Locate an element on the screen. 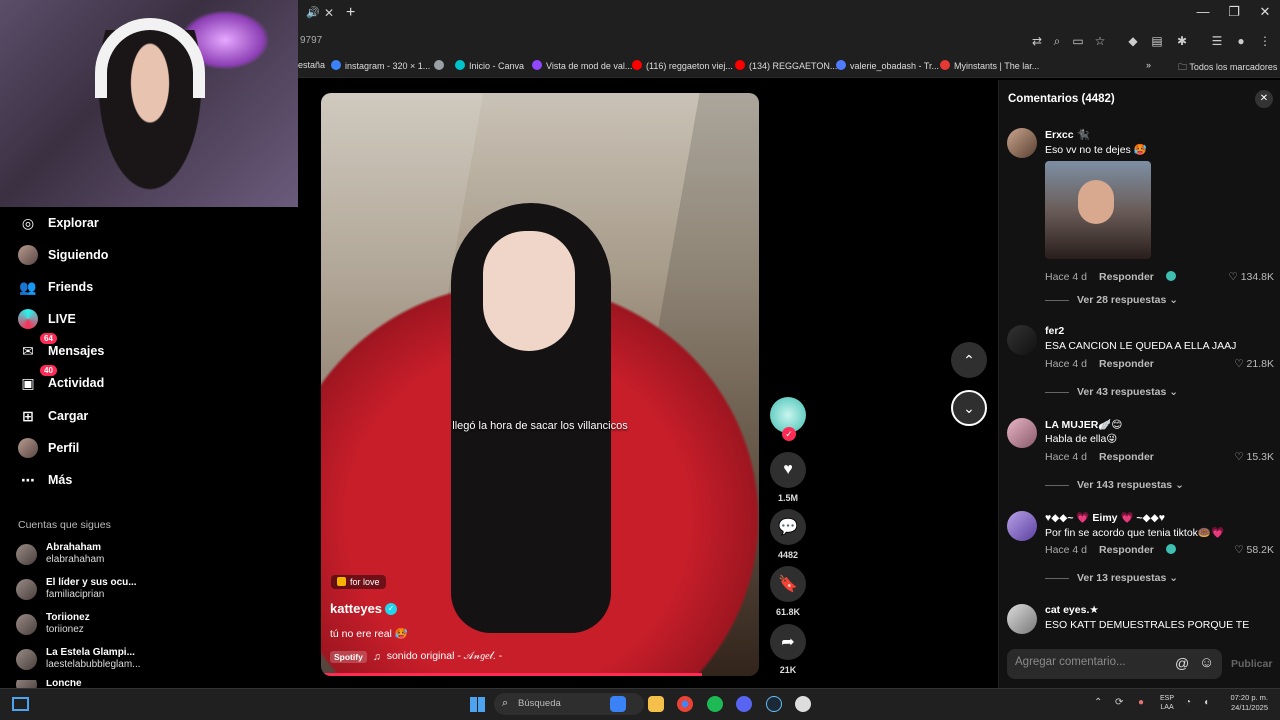  follow-check-icon: ✓ is located at coordinates (789, 434).